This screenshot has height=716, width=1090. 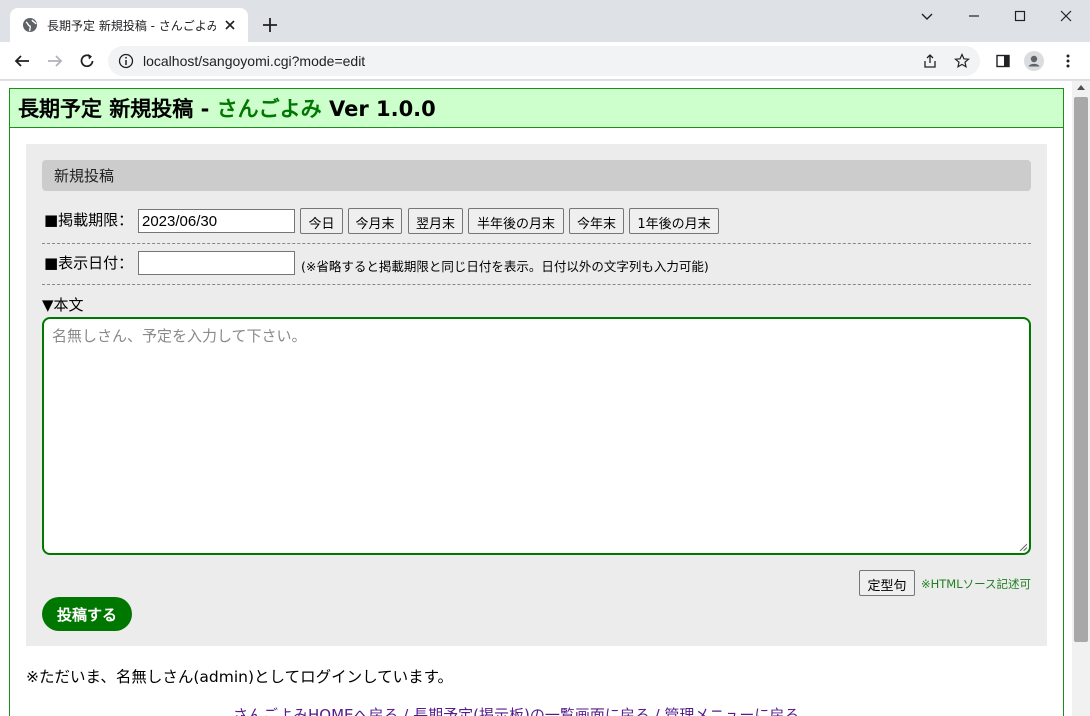 What do you see at coordinates (131, 25) in the screenshot?
I see `tab-title: 長期予定 新規投稿 - さんごよみ Ver 1.0.0` at bounding box center [131, 25].